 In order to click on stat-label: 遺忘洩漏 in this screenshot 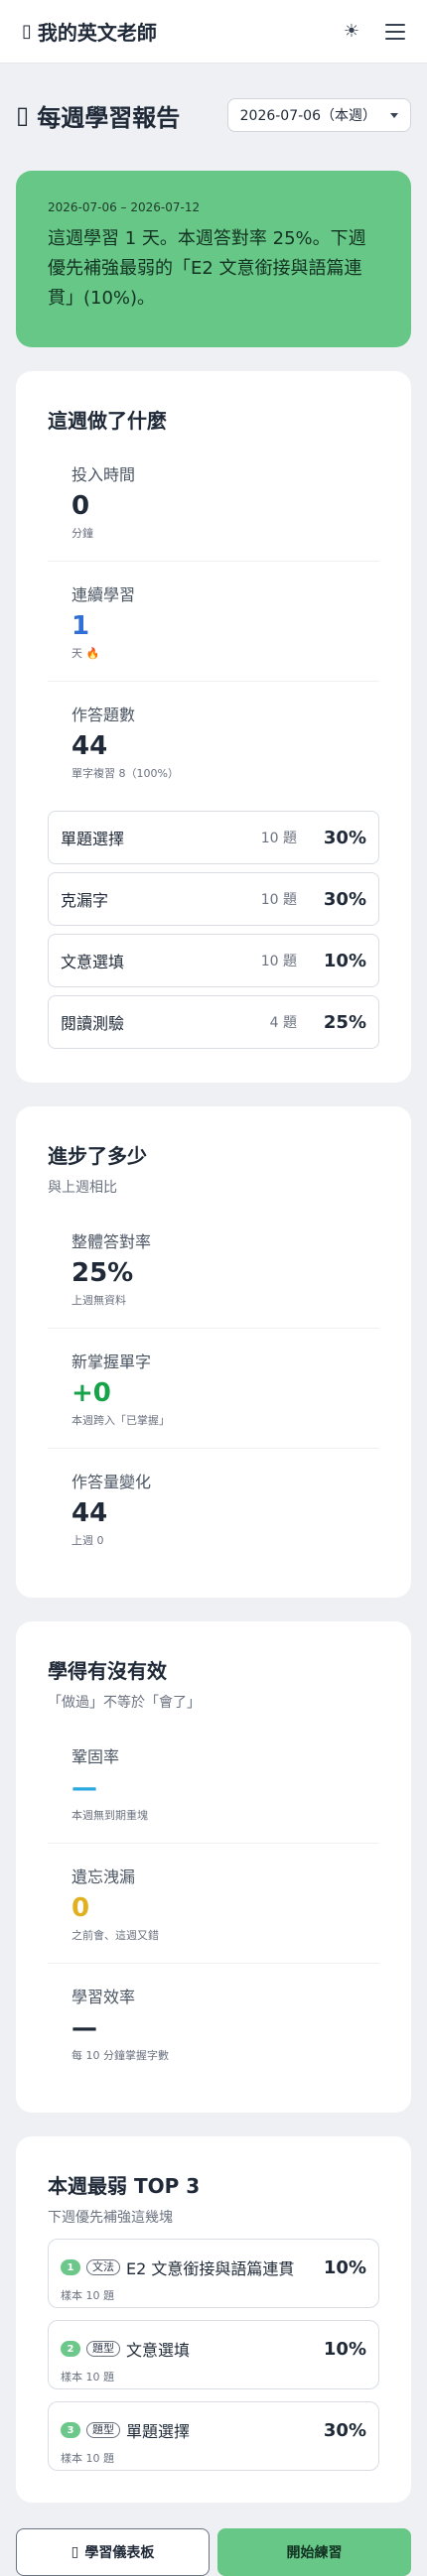, I will do `click(103, 1877)`.